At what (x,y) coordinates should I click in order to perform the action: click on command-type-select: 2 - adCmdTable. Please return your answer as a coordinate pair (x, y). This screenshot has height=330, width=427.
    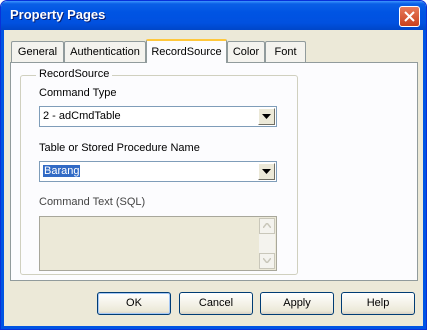
    Looking at the image, I should click on (158, 116).